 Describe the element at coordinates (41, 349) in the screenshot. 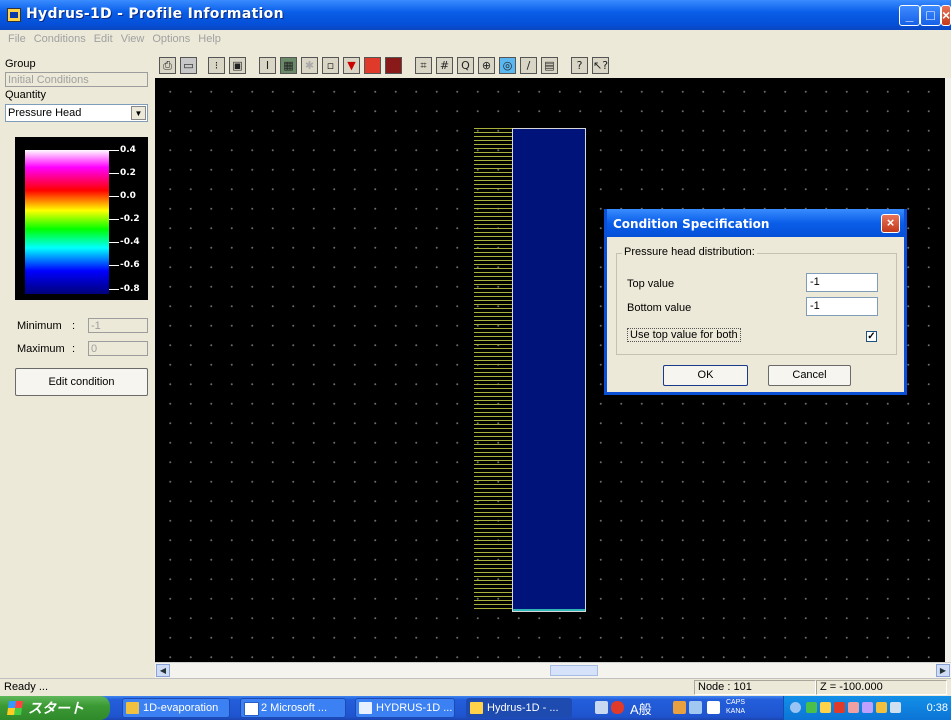

I see `maximum-label: Maximum` at that location.